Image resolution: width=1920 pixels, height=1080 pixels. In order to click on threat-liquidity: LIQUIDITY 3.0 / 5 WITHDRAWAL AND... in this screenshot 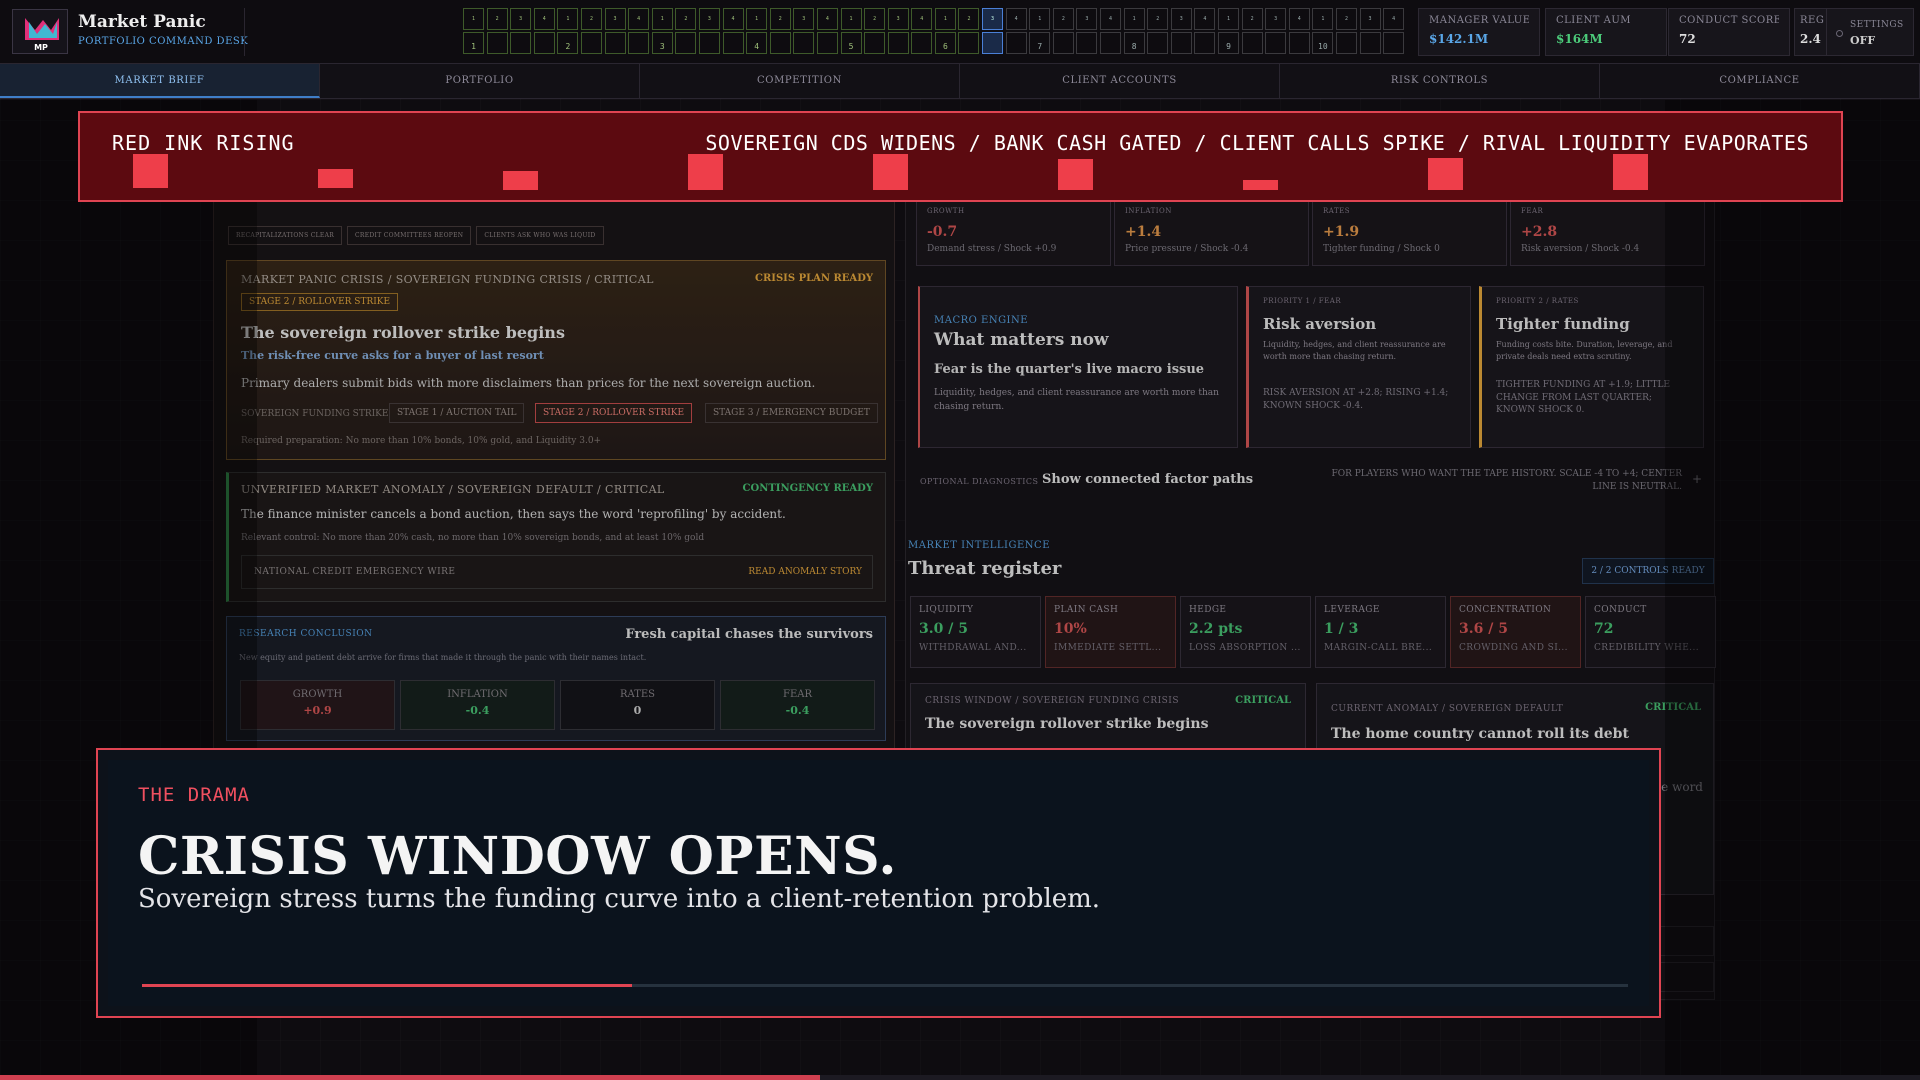, I will do `click(975, 632)`.